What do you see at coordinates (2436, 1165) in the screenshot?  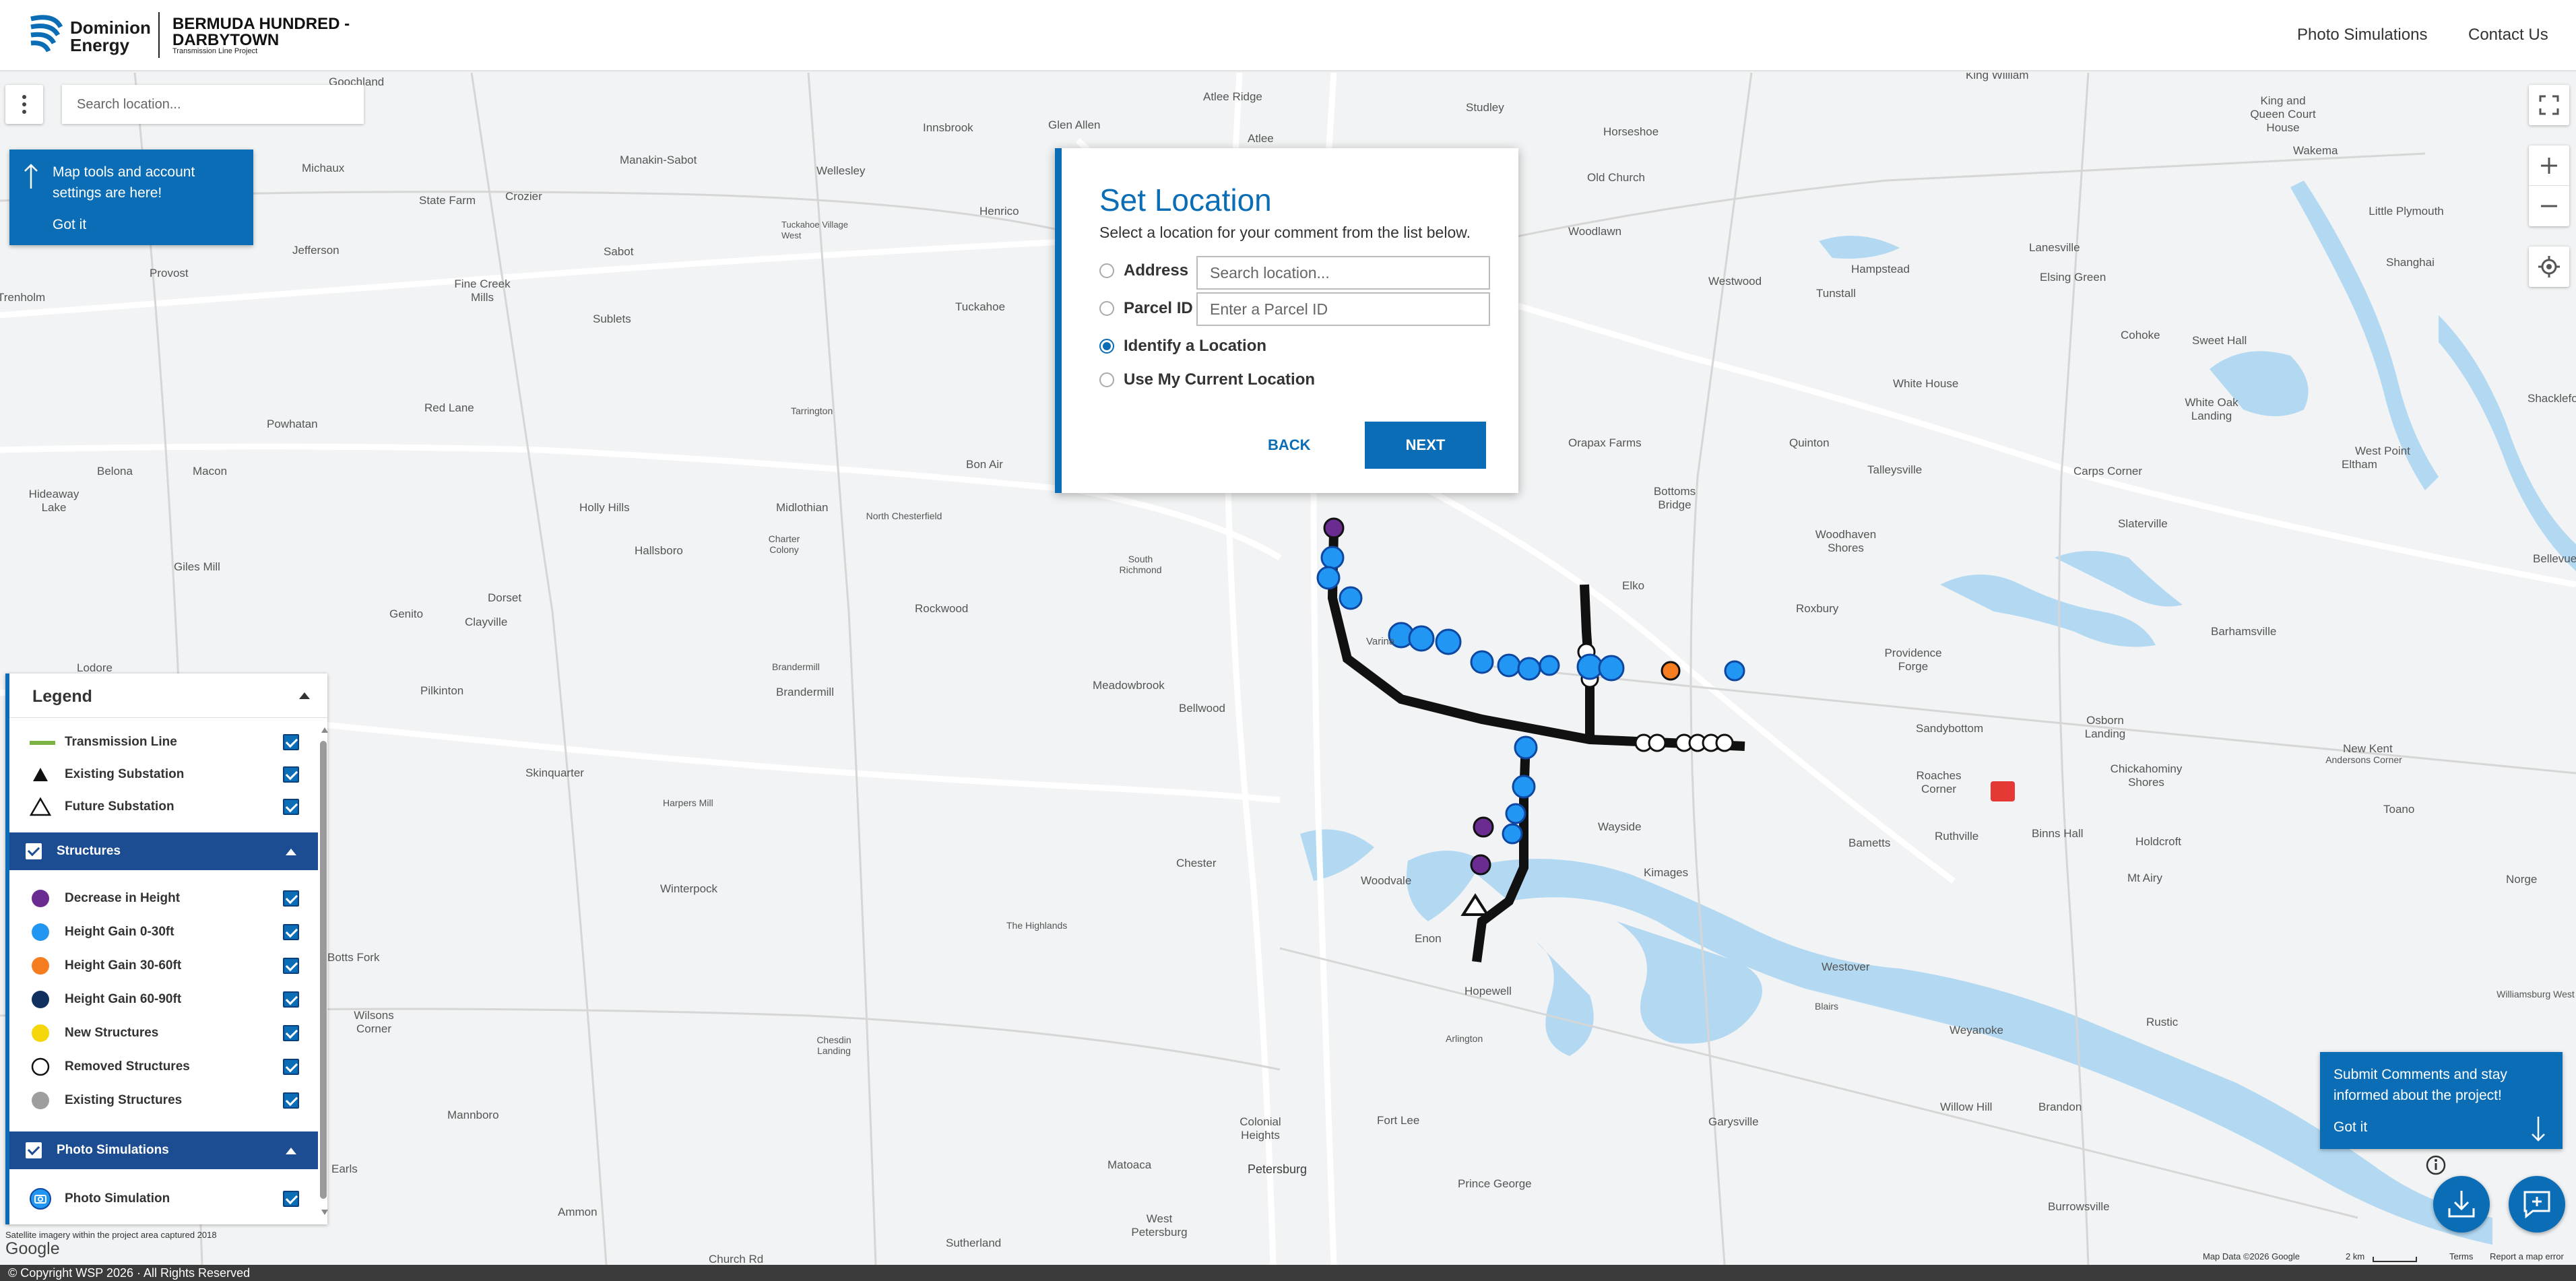 I see `info-icon` at bounding box center [2436, 1165].